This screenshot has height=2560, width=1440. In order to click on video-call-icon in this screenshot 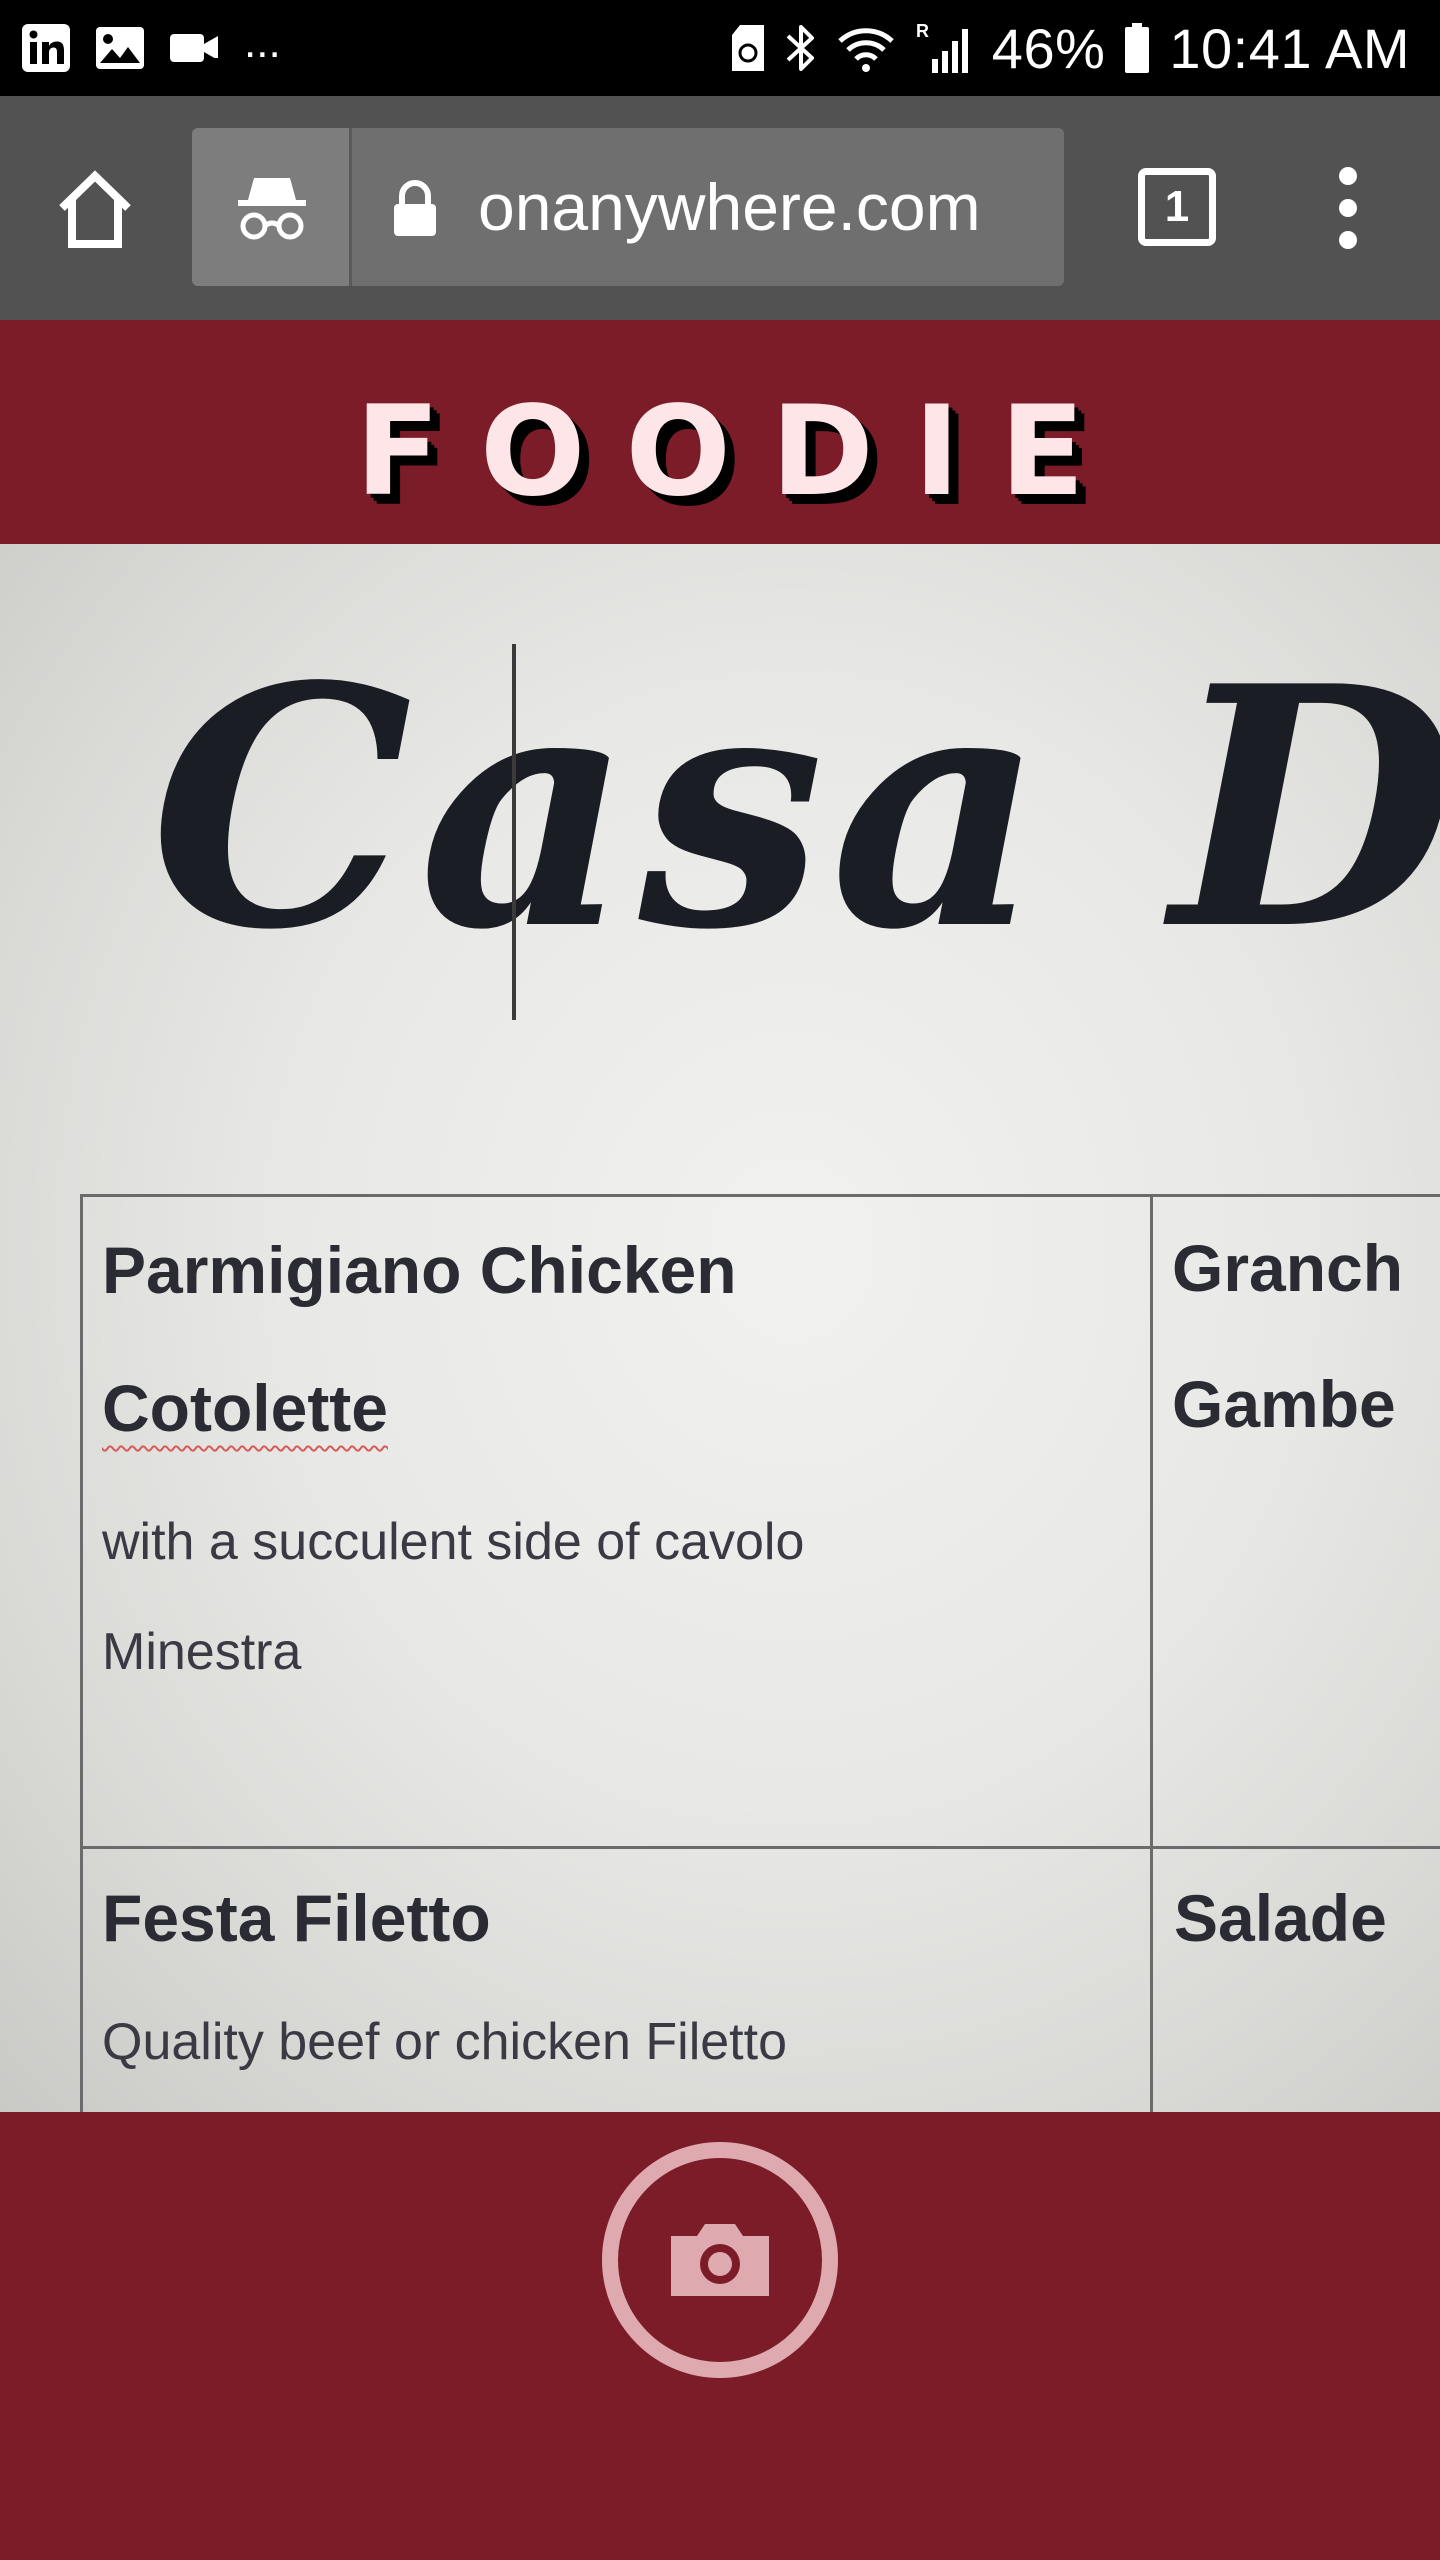, I will do `click(195, 50)`.